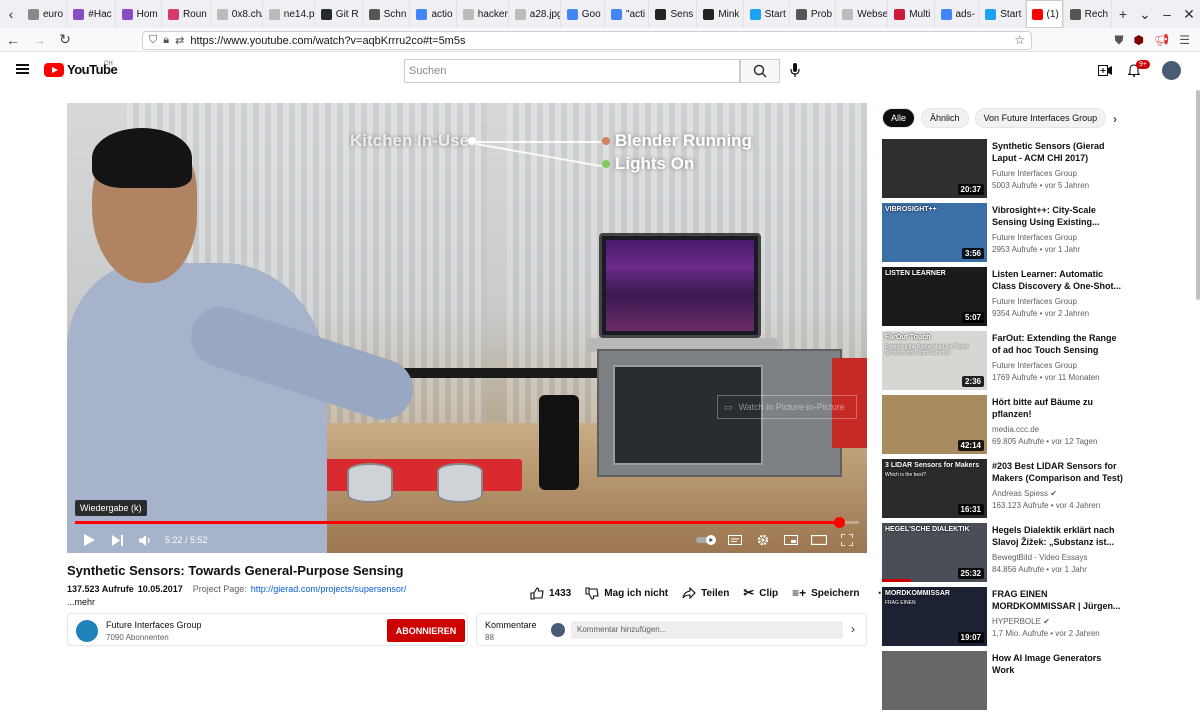 Image resolution: width=1200 pixels, height=715 pixels. I want to click on project-page-link: http://gierad.com/projects/supersensor/, so click(329, 589).